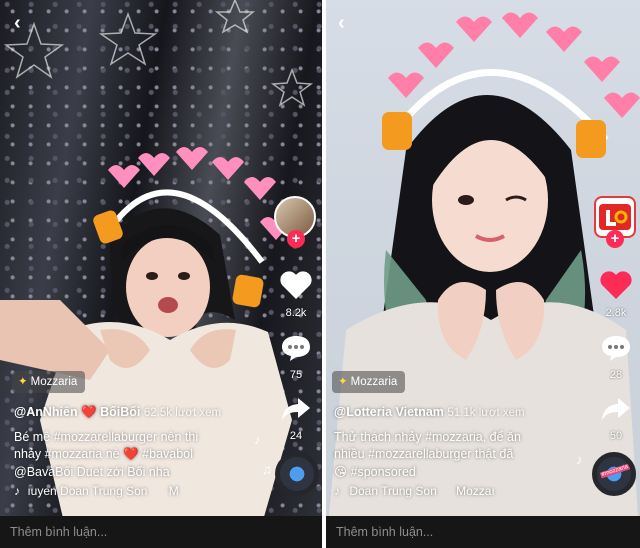 This screenshot has height=548, width=640. What do you see at coordinates (46, 412) in the screenshot?
I see `creator-handle: @AnNhiên` at bounding box center [46, 412].